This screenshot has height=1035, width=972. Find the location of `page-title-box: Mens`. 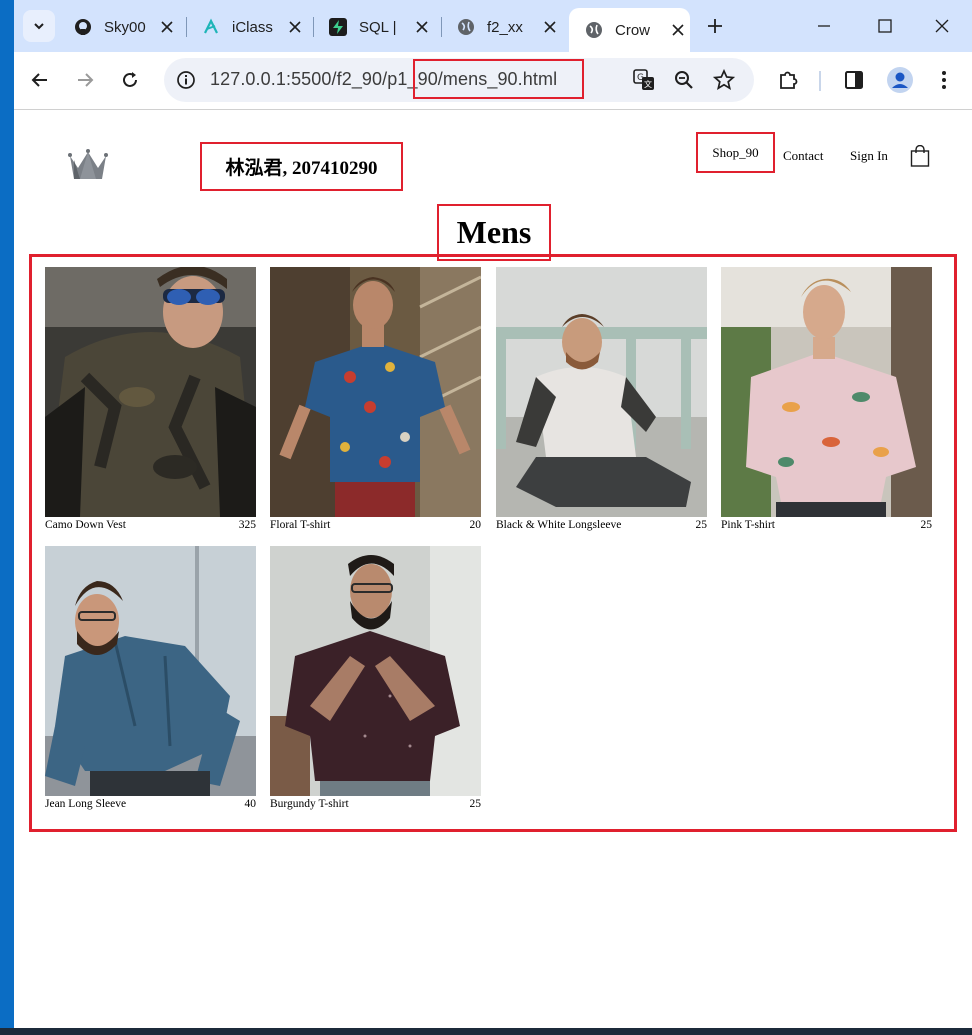

page-title-box: Mens is located at coordinates (494, 232).